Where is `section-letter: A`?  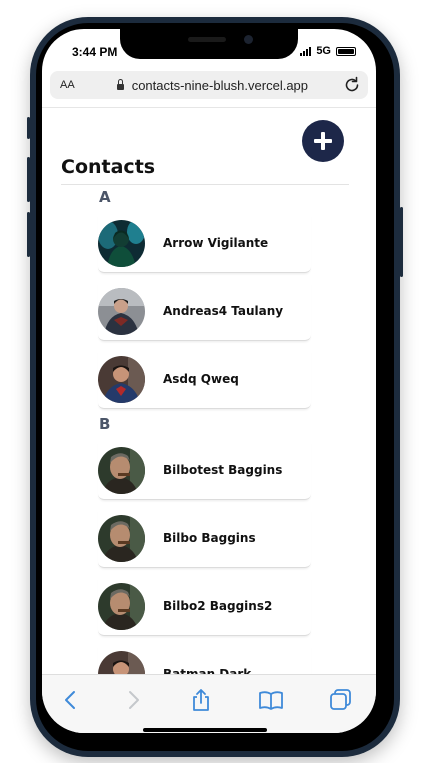 section-letter: A is located at coordinates (105, 197).